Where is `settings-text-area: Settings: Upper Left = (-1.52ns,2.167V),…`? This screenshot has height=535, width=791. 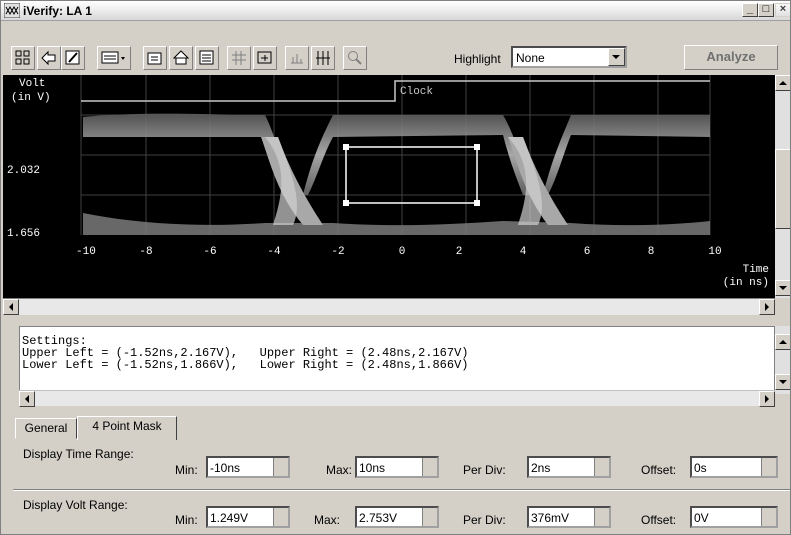 settings-text-area: Settings: Upper Left = (-1.52ns,2.167V),… is located at coordinates (397, 360).